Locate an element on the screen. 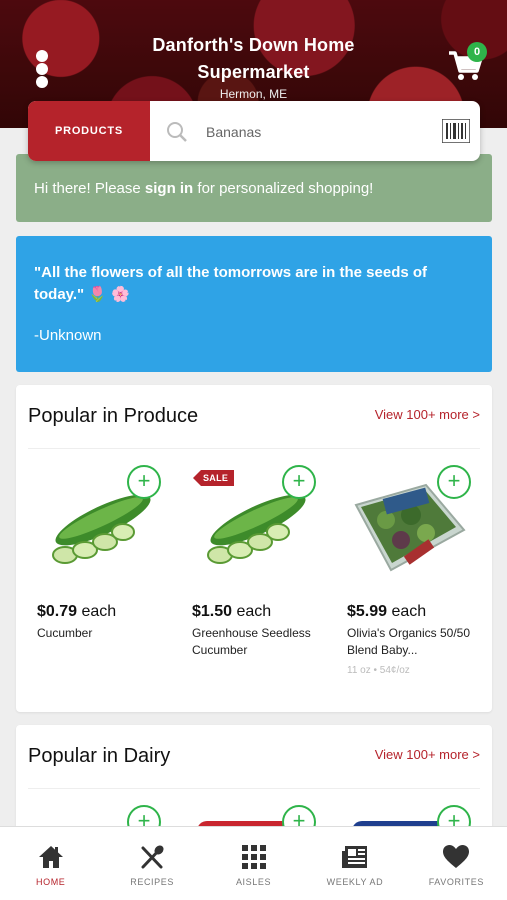  product-price: $0.79 each is located at coordinates (77, 611).